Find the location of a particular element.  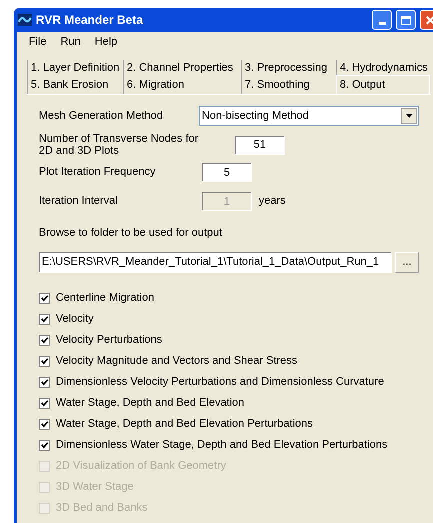

menu-item: Help is located at coordinates (106, 42).